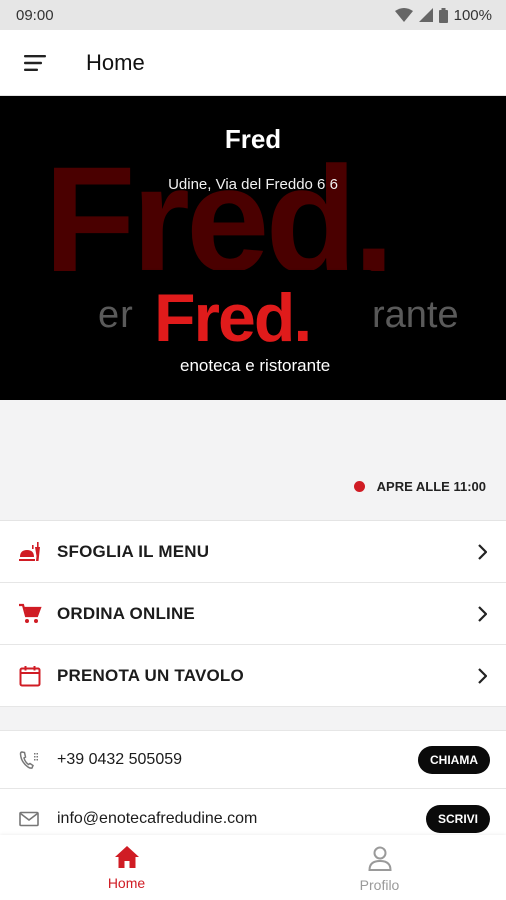 The image size is (506, 900). I want to click on browse-menu-label: SFOGLIA IL MENU, so click(133, 551).